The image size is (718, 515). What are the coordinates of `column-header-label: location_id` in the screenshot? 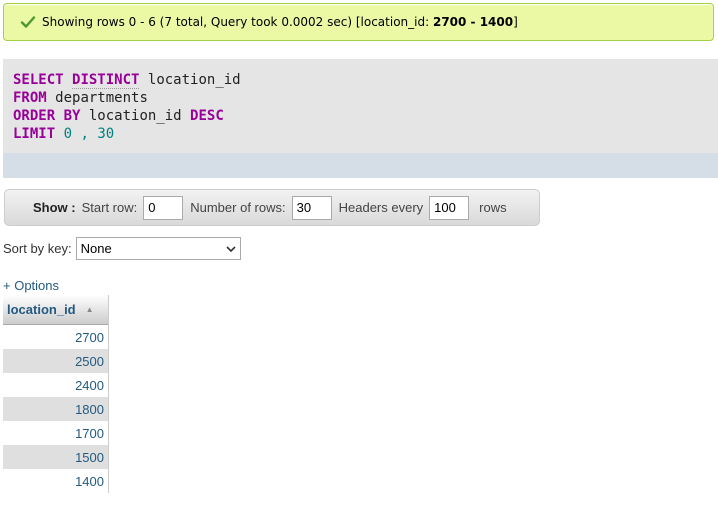 It's located at (41, 309).